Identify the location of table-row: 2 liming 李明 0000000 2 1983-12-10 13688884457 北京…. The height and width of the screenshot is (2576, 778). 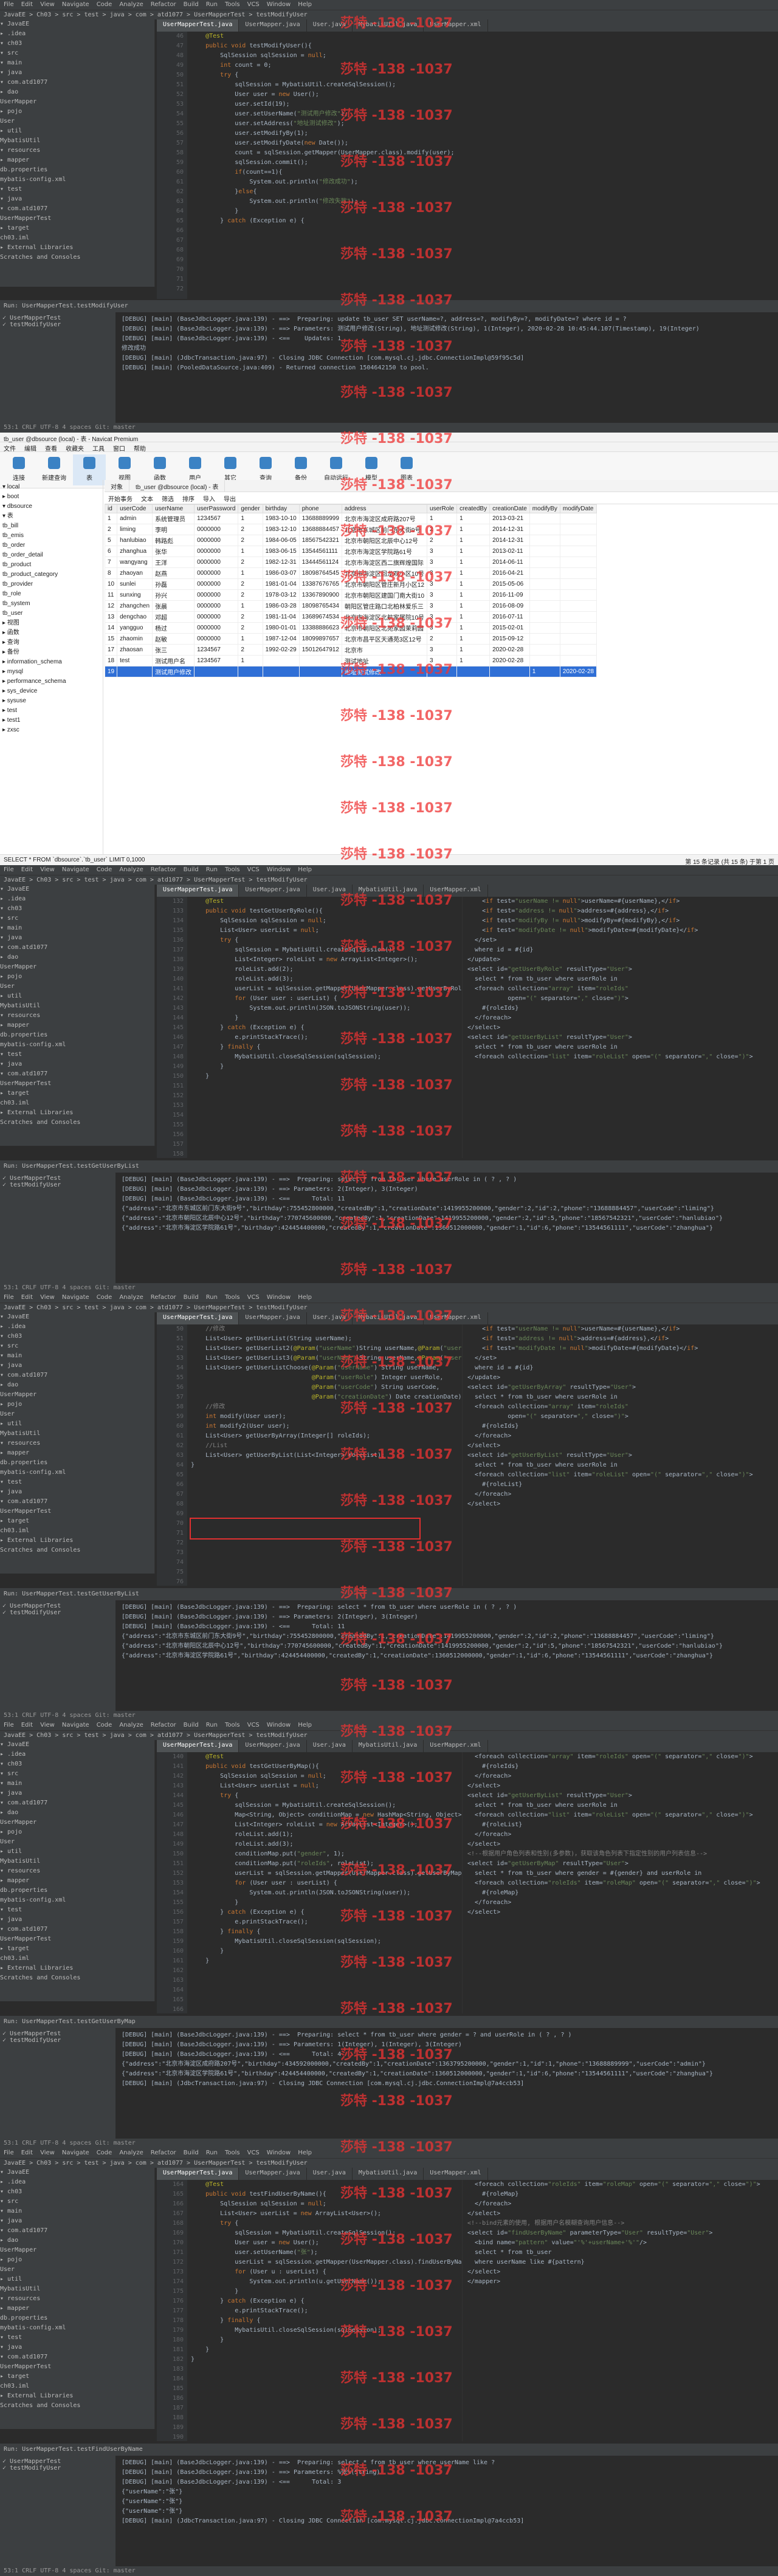
(350, 529).